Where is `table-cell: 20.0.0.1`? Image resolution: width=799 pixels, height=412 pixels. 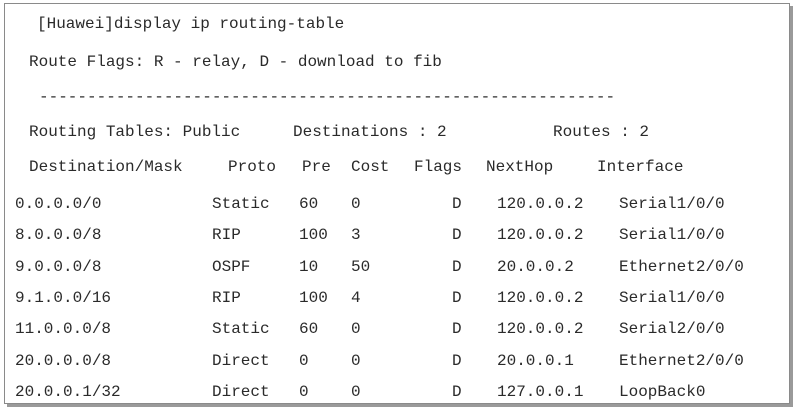 table-cell: 20.0.0.1 is located at coordinates (535, 360).